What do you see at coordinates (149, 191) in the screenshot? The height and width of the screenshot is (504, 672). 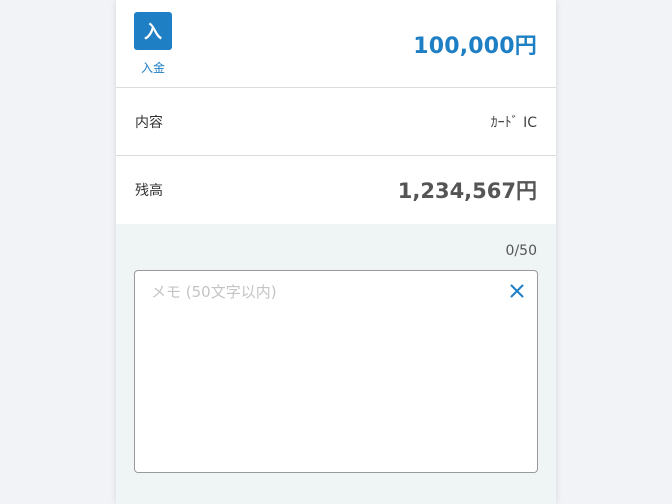 I see `balance-label: 残高` at bounding box center [149, 191].